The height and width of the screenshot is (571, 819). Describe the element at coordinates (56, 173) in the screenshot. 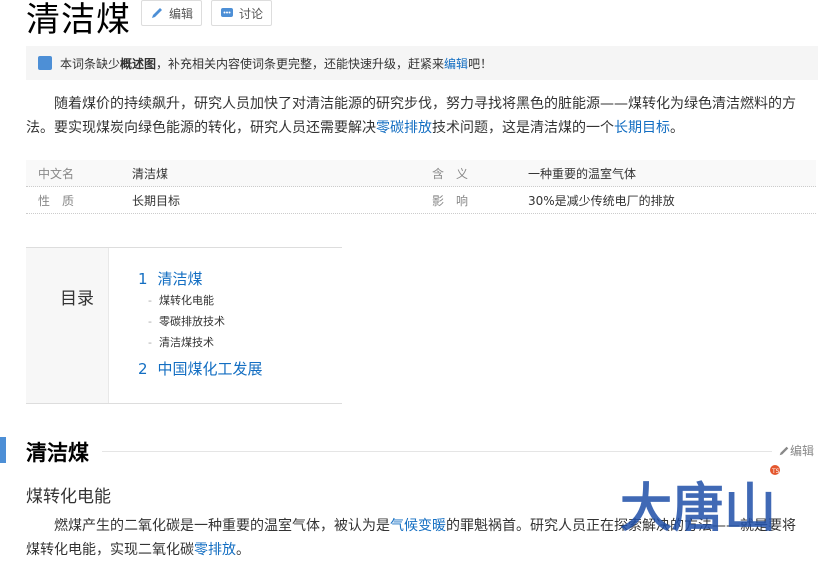

I see `info-name: 中文名` at that location.